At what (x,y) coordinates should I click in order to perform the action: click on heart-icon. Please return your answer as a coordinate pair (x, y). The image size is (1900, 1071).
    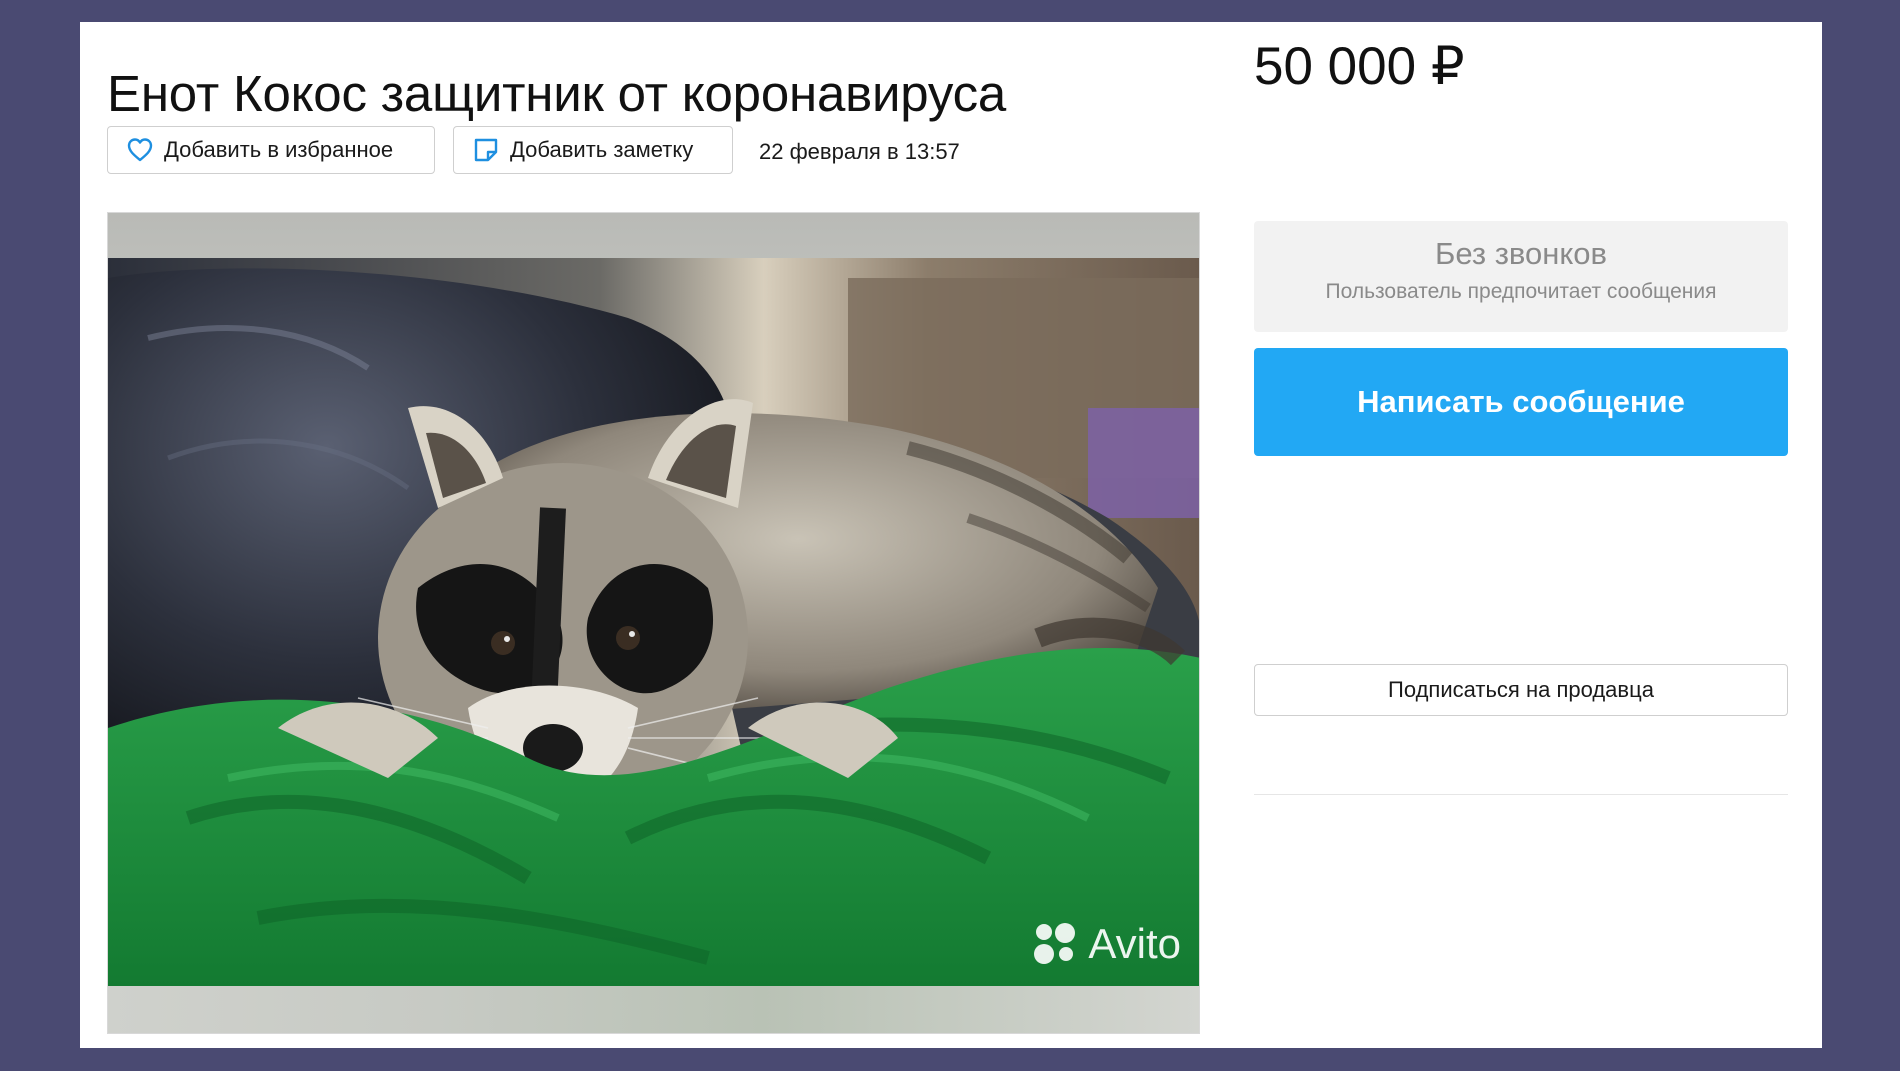
    Looking at the image, I should click on (140, 150).